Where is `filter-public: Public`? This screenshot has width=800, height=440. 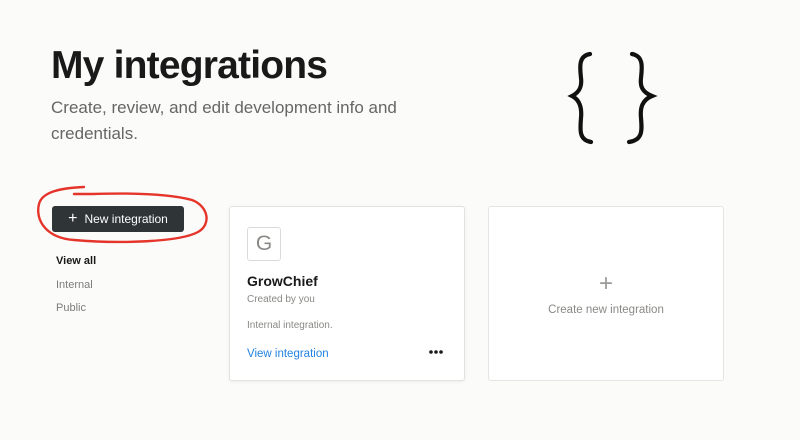
filter-public: Public is located at coordinates (76, 312).